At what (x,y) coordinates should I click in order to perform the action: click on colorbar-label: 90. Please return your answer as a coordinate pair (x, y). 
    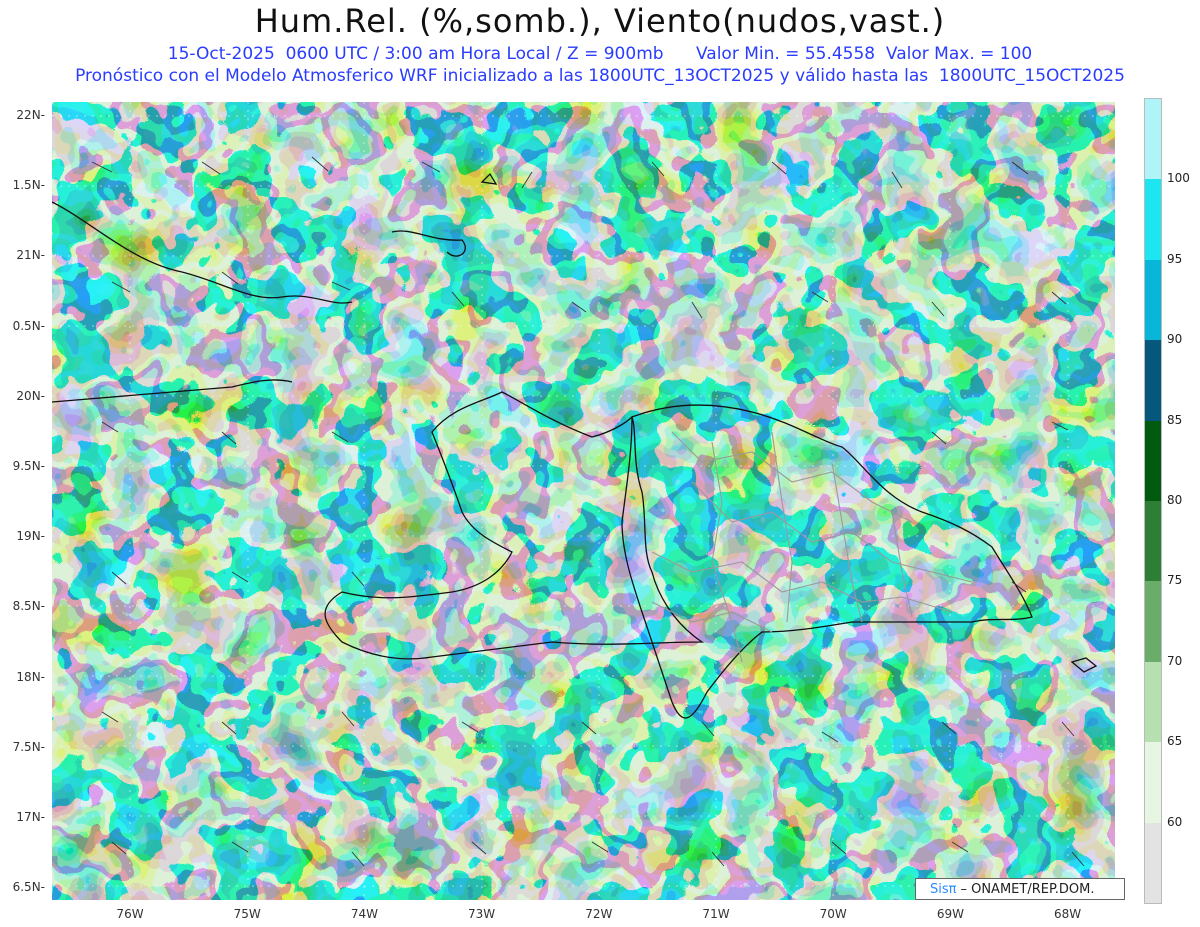
    Looking at the image, I should click on (1175, 339).